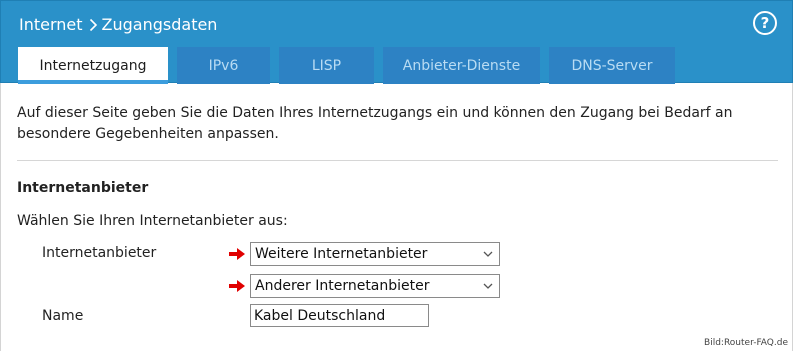  I want to click on provider-label: Internetanbieter, so click(99, 253).